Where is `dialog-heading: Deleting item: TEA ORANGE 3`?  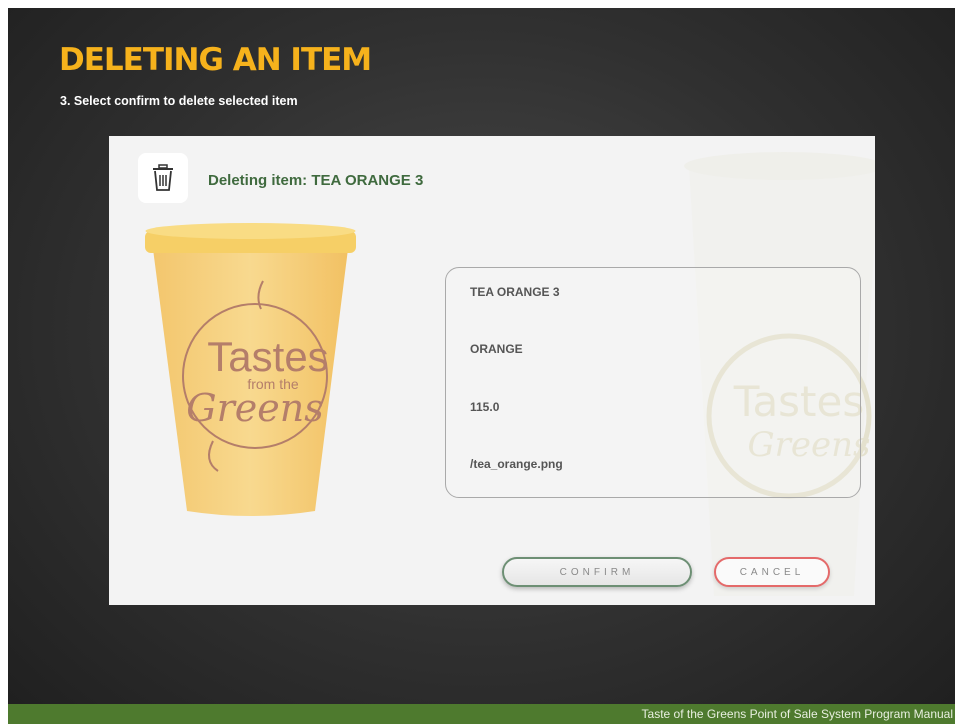 dialog-heading: Deleting item: TEA ORANGE 3 is located at coordinates (316, 180).